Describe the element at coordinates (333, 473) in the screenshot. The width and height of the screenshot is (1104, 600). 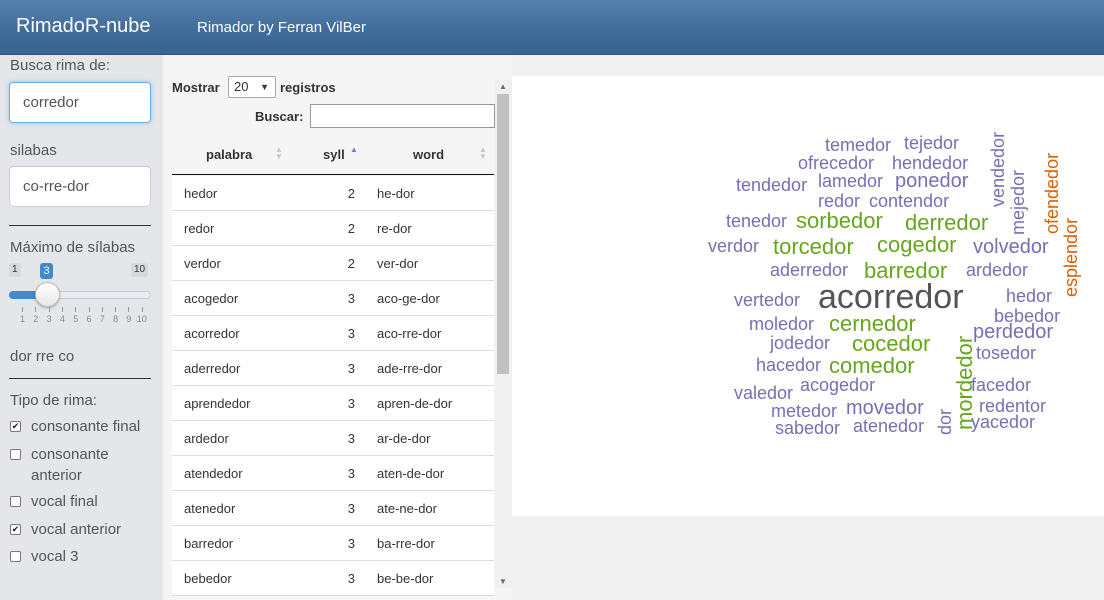
I see `table-row: atendedor 3 aten-de-dor` at that location.